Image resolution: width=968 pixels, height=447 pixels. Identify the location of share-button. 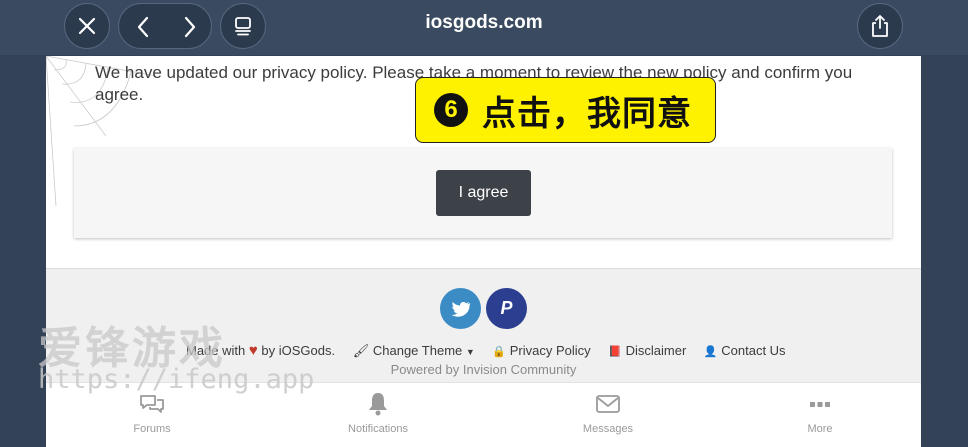
(880, 26).